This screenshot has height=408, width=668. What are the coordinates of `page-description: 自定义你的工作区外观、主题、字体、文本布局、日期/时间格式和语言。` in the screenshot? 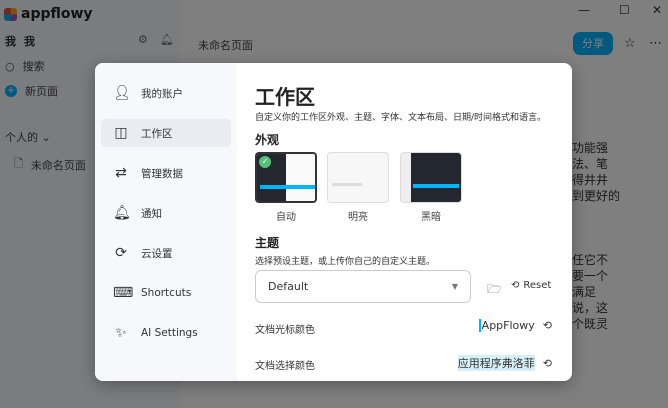 It's located at (401, 118).